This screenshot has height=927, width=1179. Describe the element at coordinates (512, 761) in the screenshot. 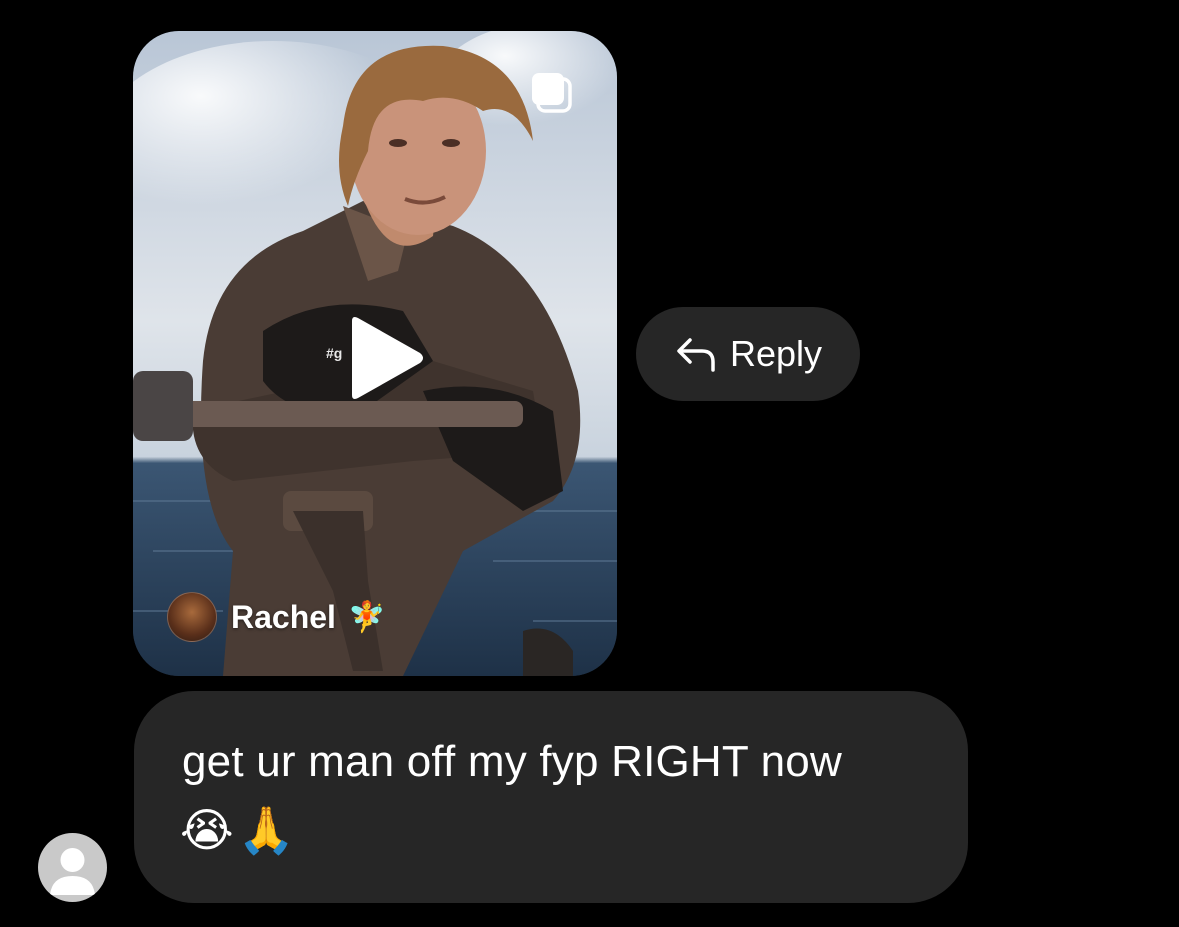

I see `message-text: get ur man off my fyp RIGHT now` at that location.